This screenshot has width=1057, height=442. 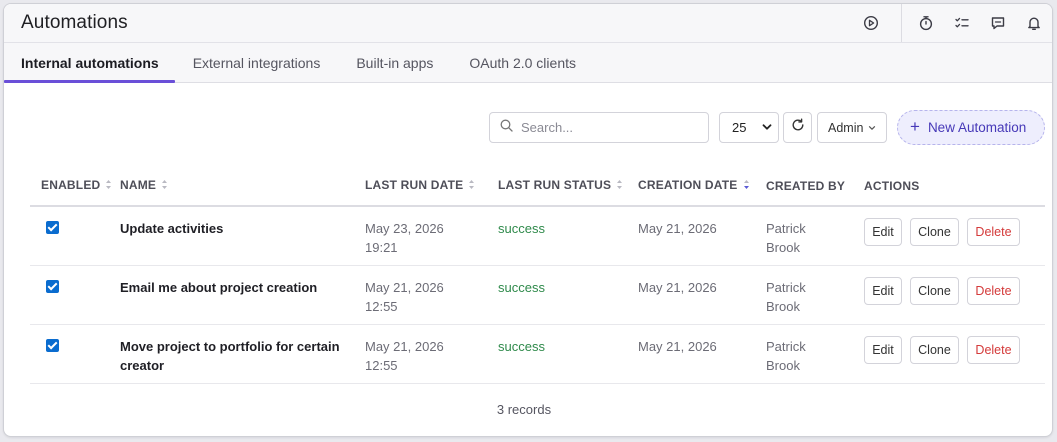 What do you see at coordinates (977, 127) in the screenshot?
I see `new-automation-label: New Automation` at bounding box center [977, 127].